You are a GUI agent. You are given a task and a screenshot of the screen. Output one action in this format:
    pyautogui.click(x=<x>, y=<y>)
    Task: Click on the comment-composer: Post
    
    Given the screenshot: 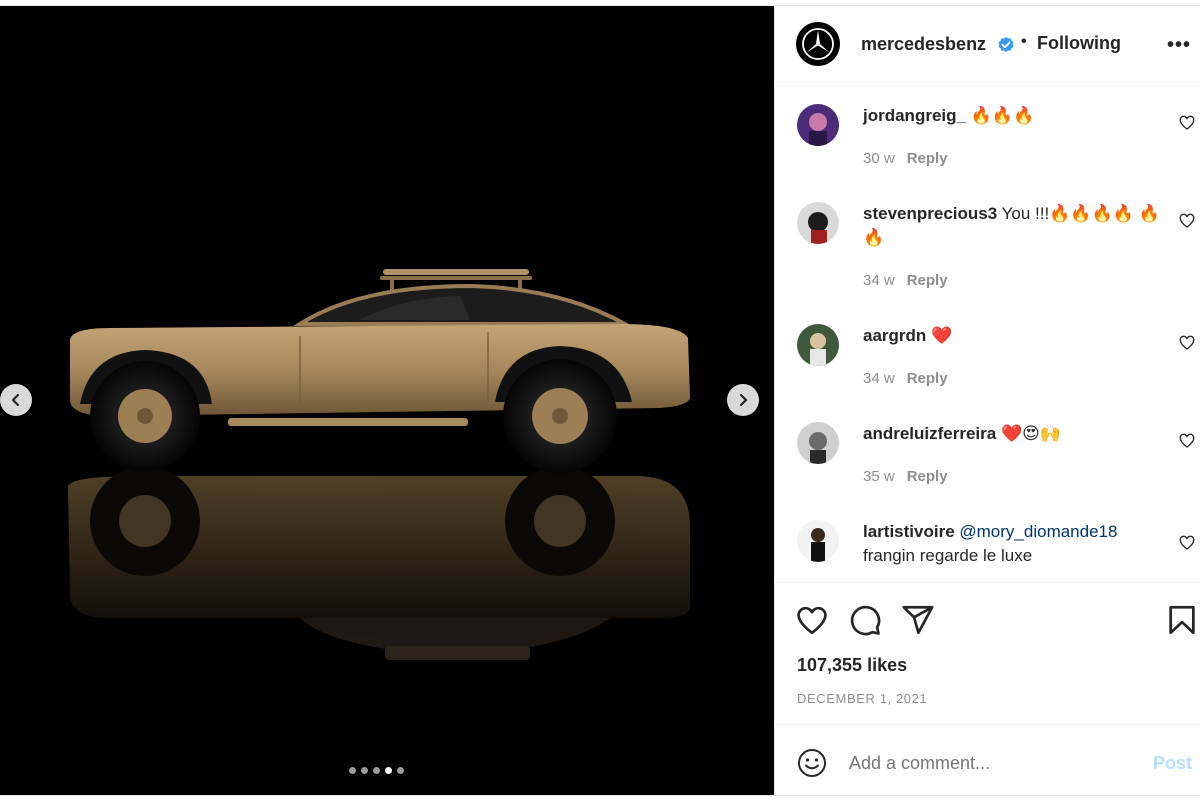 What is the action you would take?
    pyautogui.click(x=987, y=759)
    